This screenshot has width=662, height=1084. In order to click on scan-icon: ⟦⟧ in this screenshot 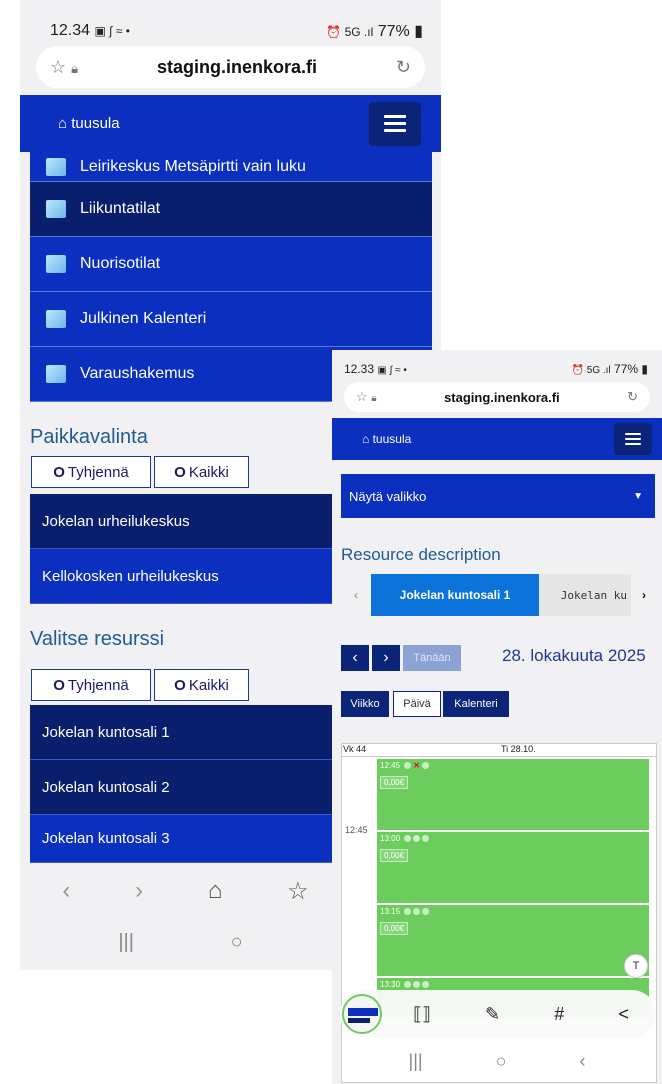, I will do `click(422, 1014)`.